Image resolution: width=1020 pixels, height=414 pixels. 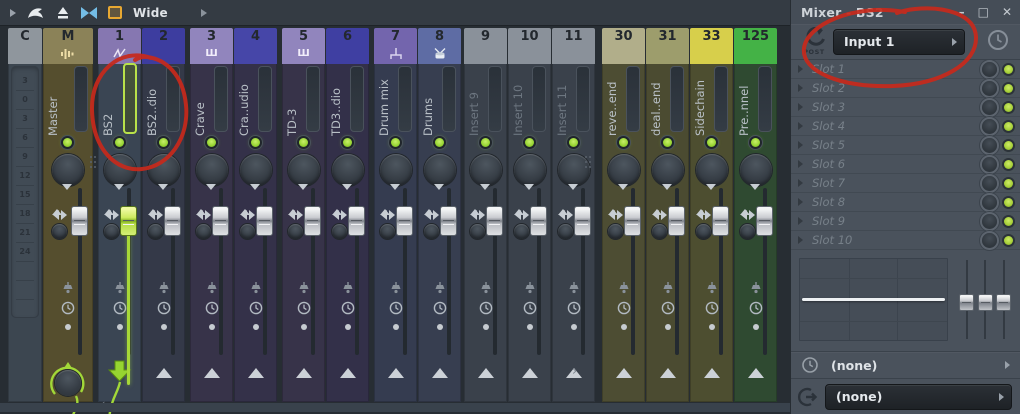 What do you see at coordinates (36, 13) in the screenshot?
I see `hand-swoosh-icon` at bounding box center [36, 13].